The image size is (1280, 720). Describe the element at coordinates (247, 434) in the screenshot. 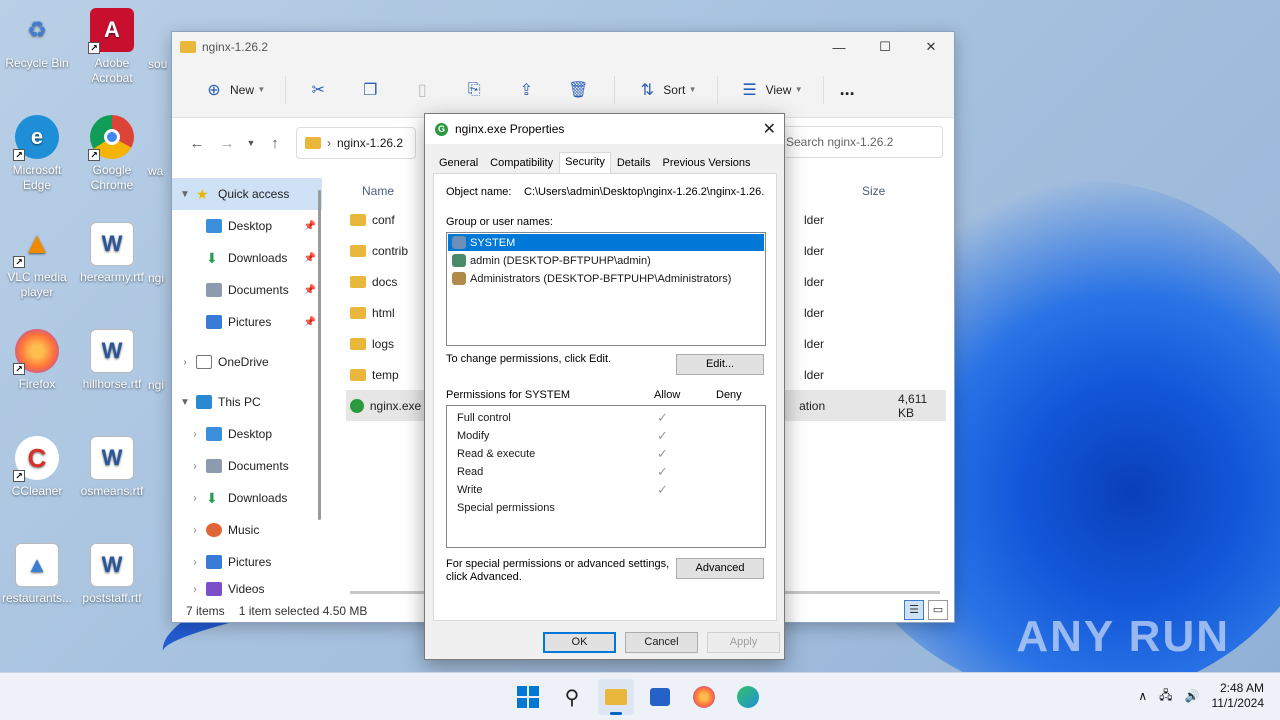

I see `nav-pc-desktop: › Desktop` at that location.